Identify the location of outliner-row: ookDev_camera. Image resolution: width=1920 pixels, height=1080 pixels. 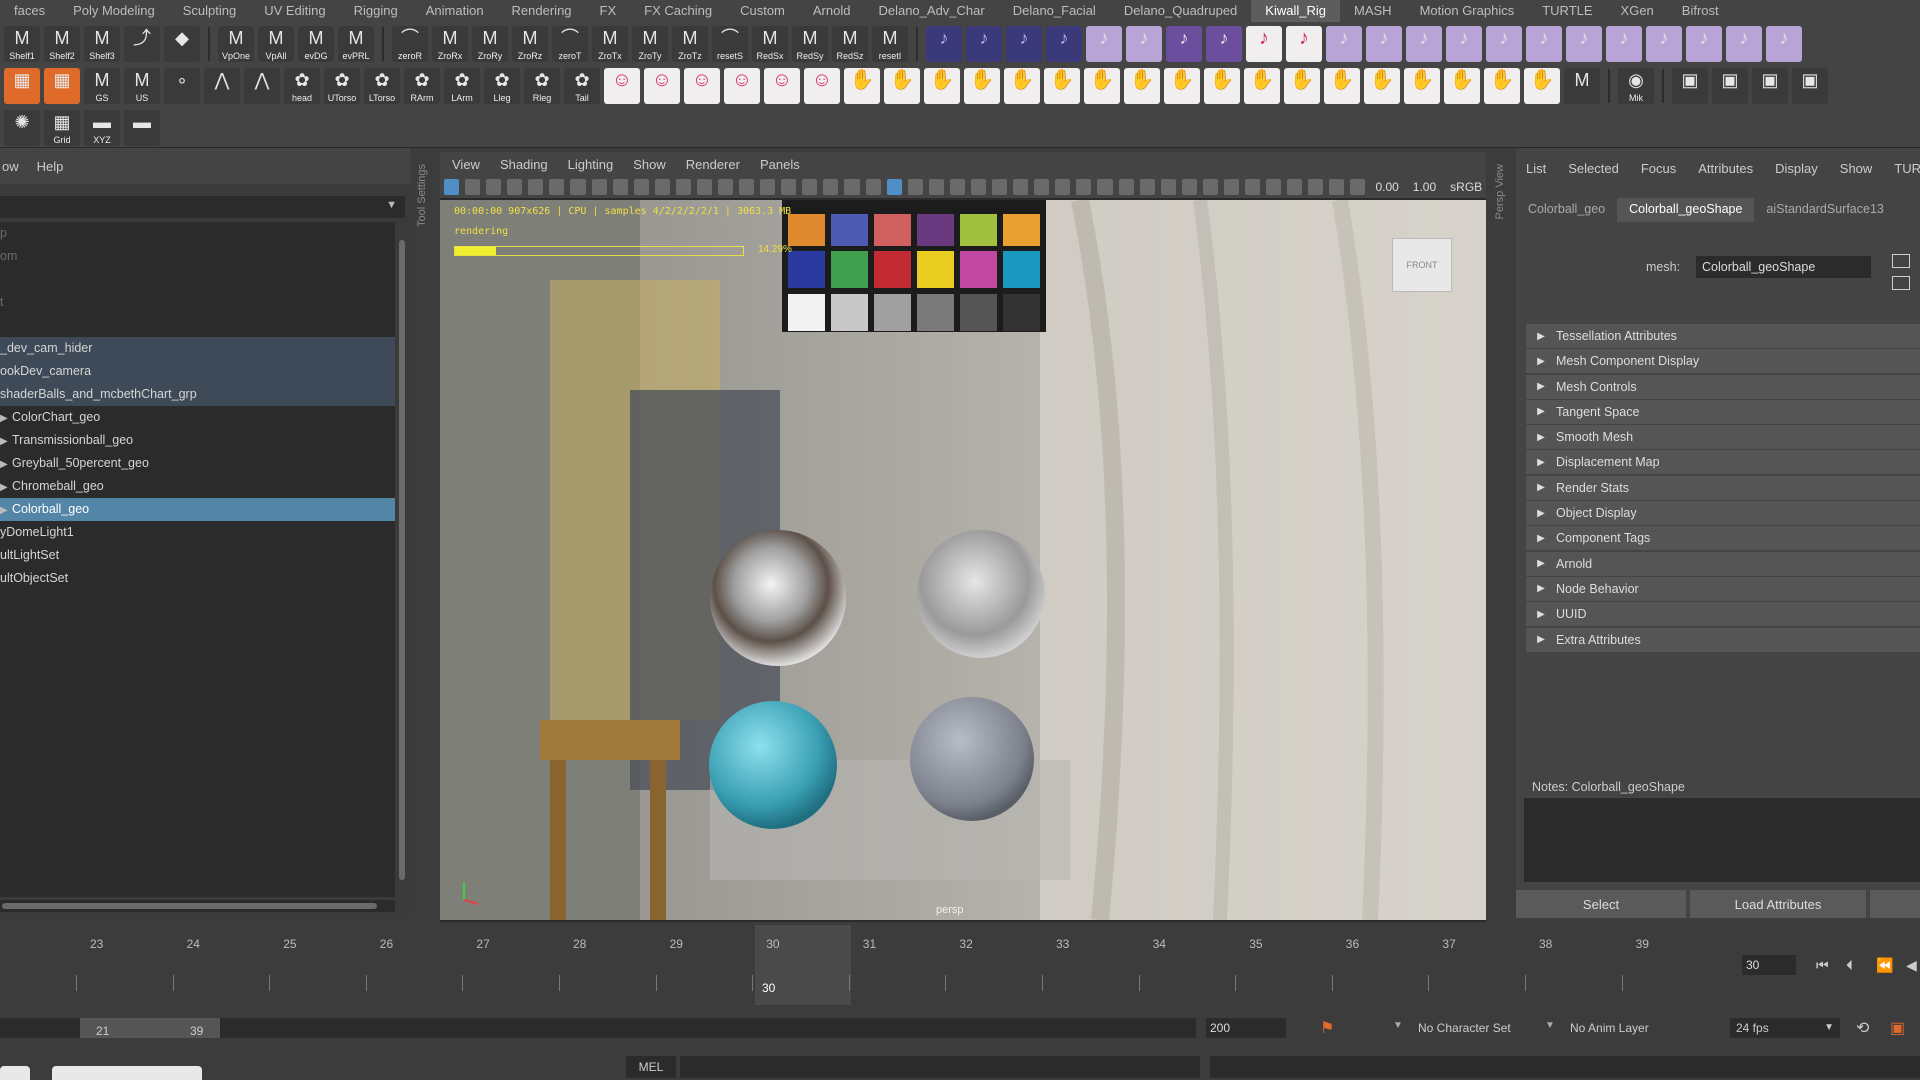
(197, 371).